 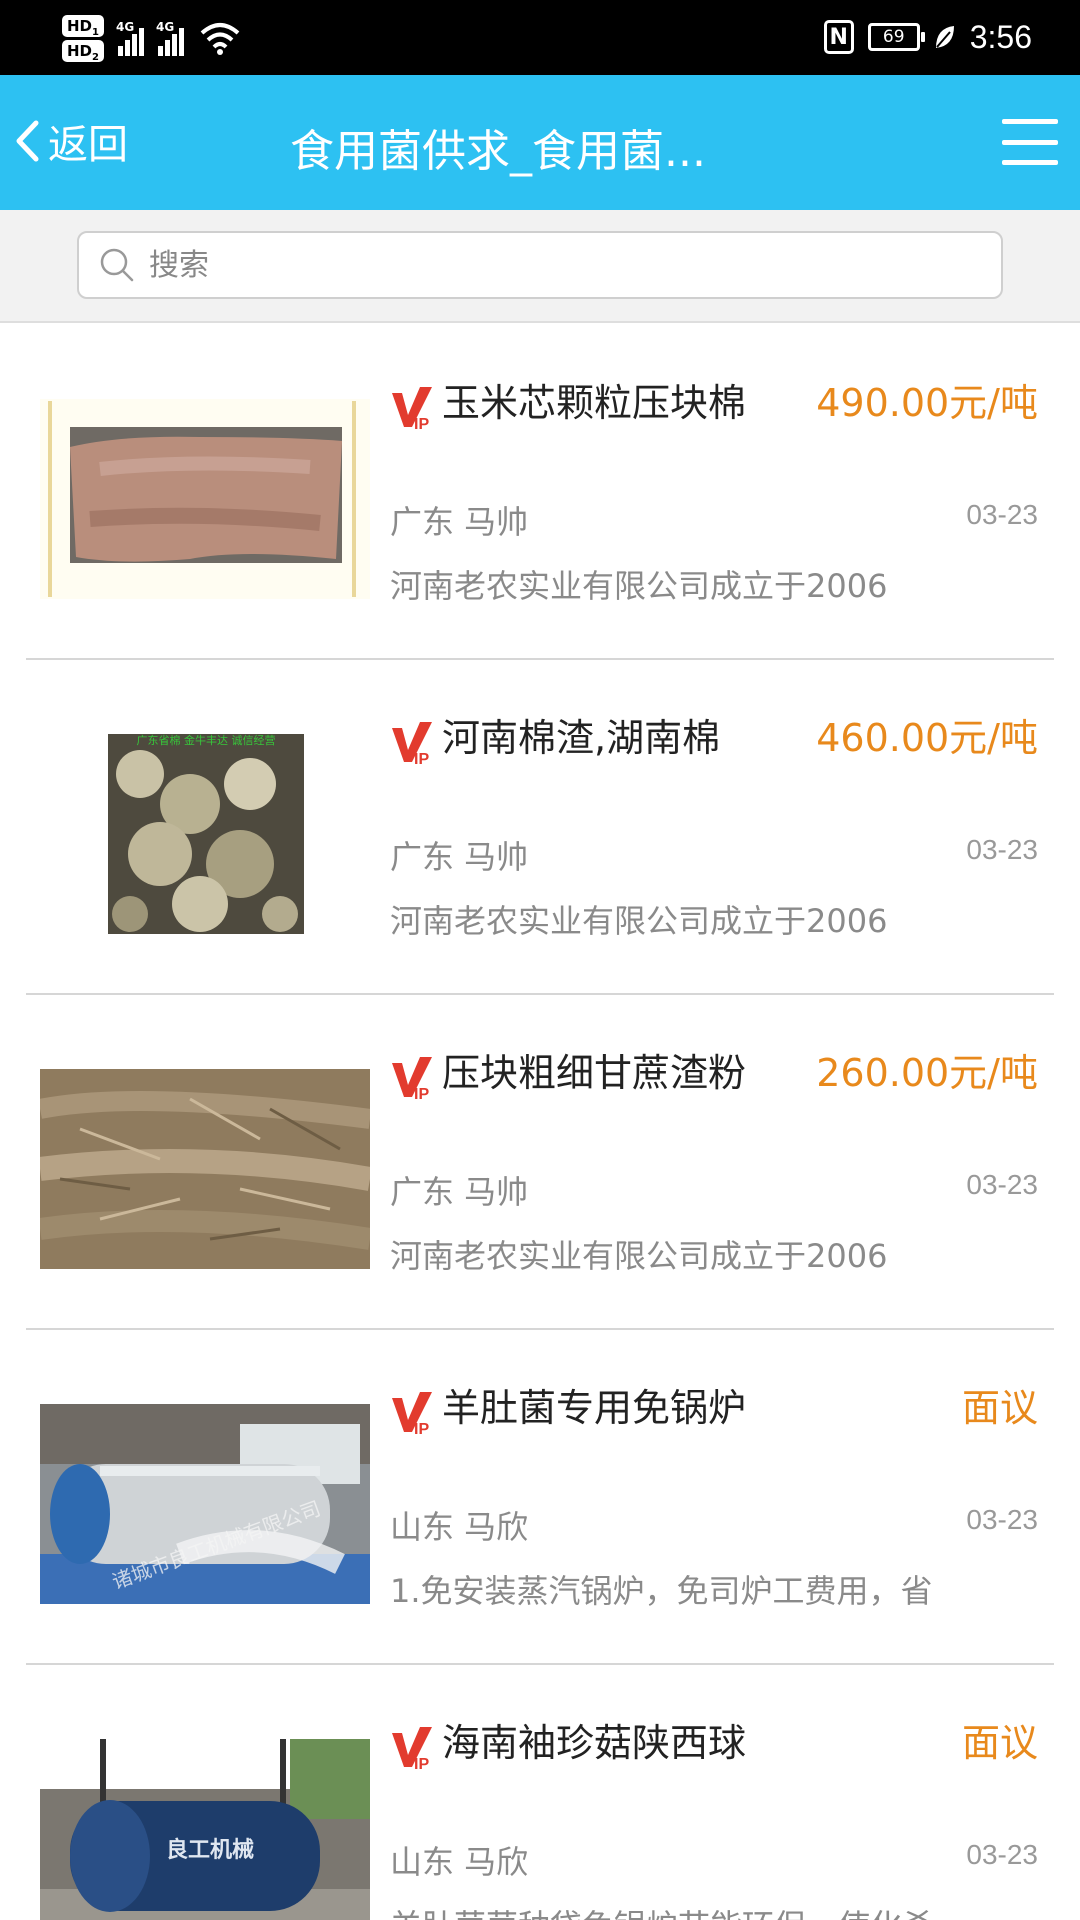 I want to click on search-icon, so click(x=117, y=265).